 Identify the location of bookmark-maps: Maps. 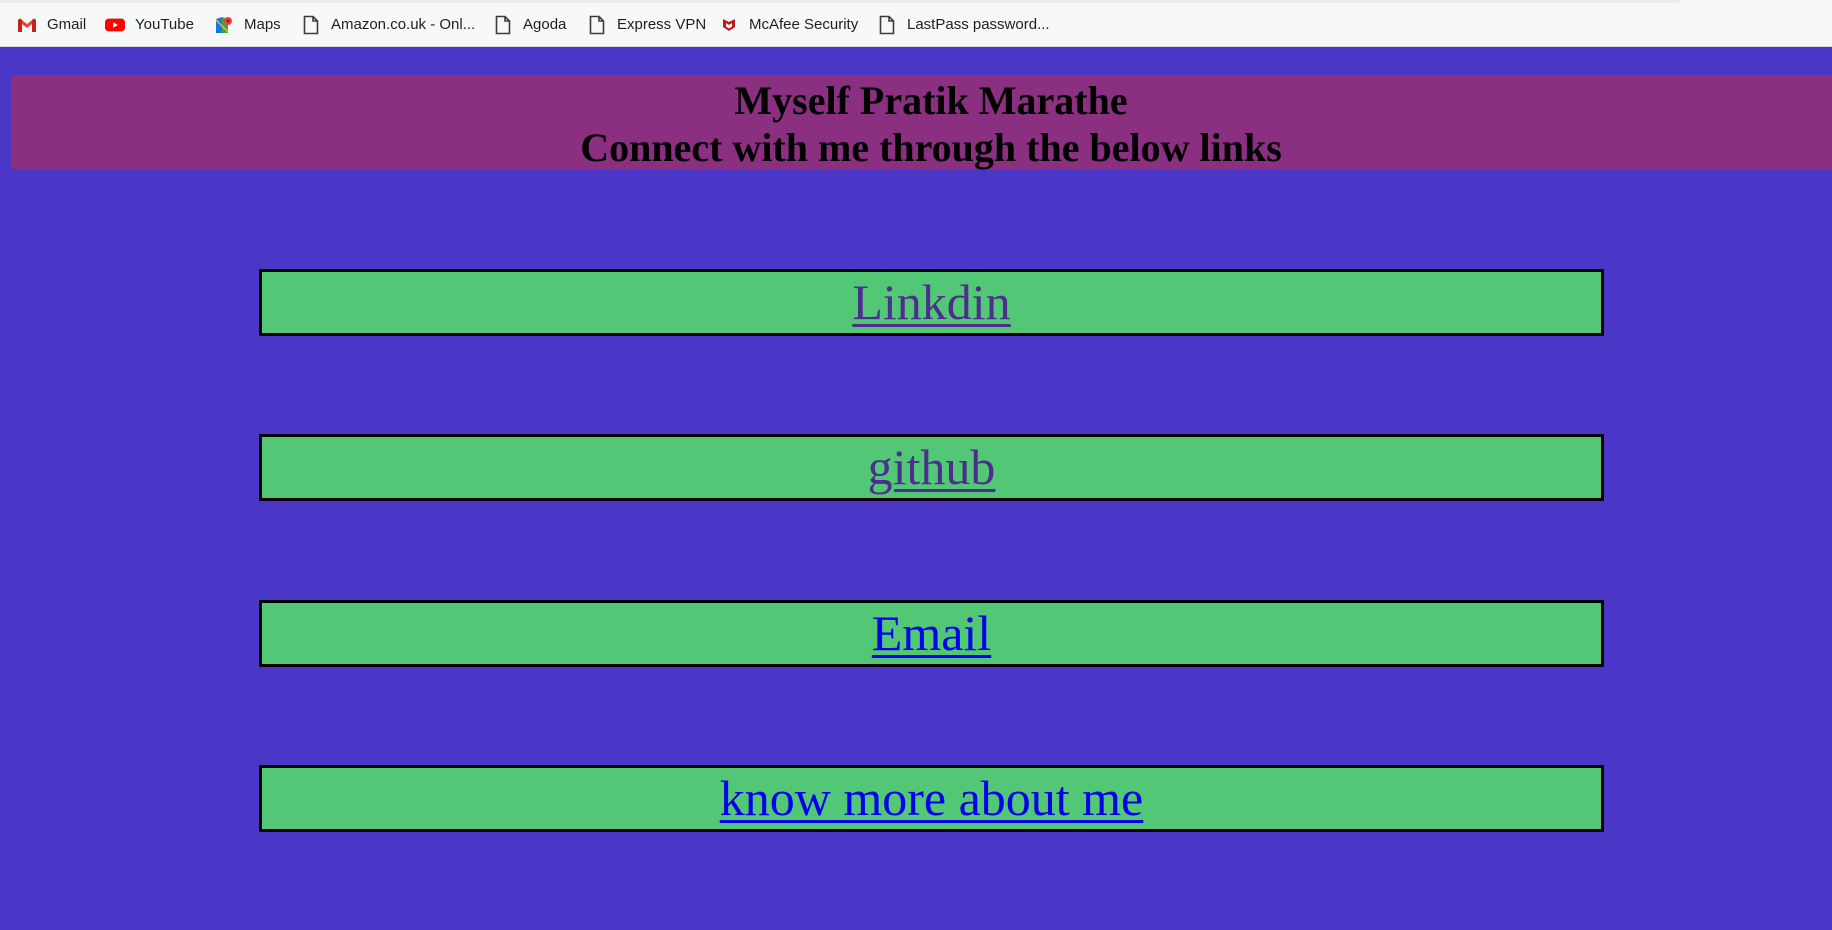
(247, 25).